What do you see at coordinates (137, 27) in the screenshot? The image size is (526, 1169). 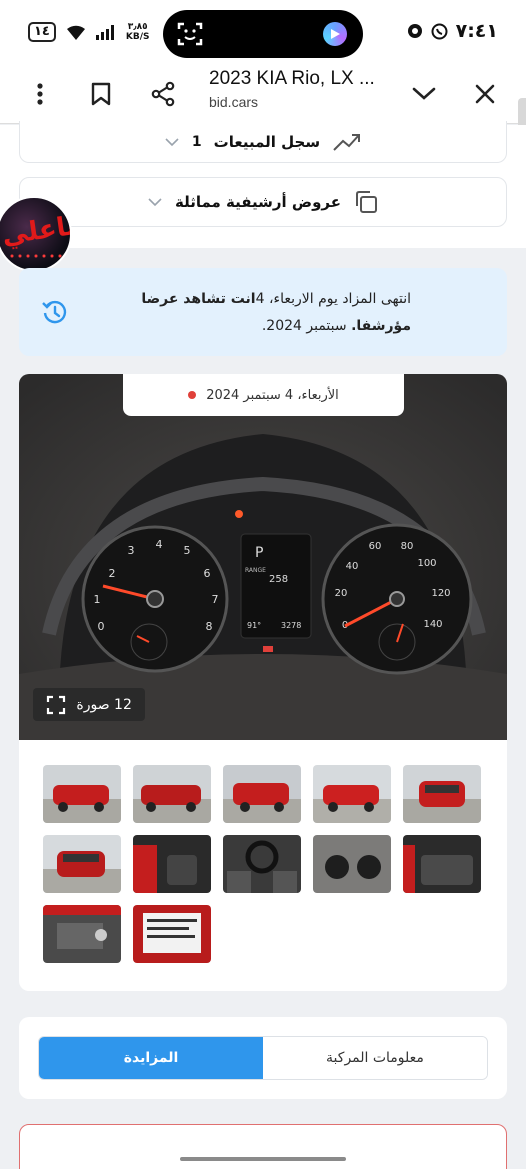 I see `net-speed-value: ٣٫٨٥` at bounding box center [137, 27].